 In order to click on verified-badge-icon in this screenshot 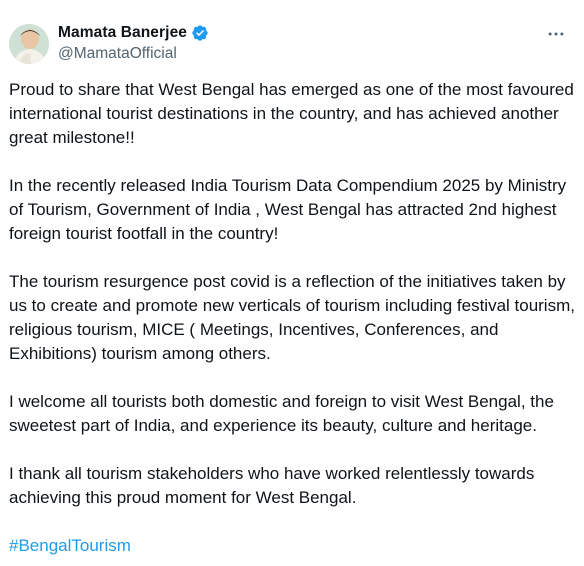, I will do `click(200, 33)`.